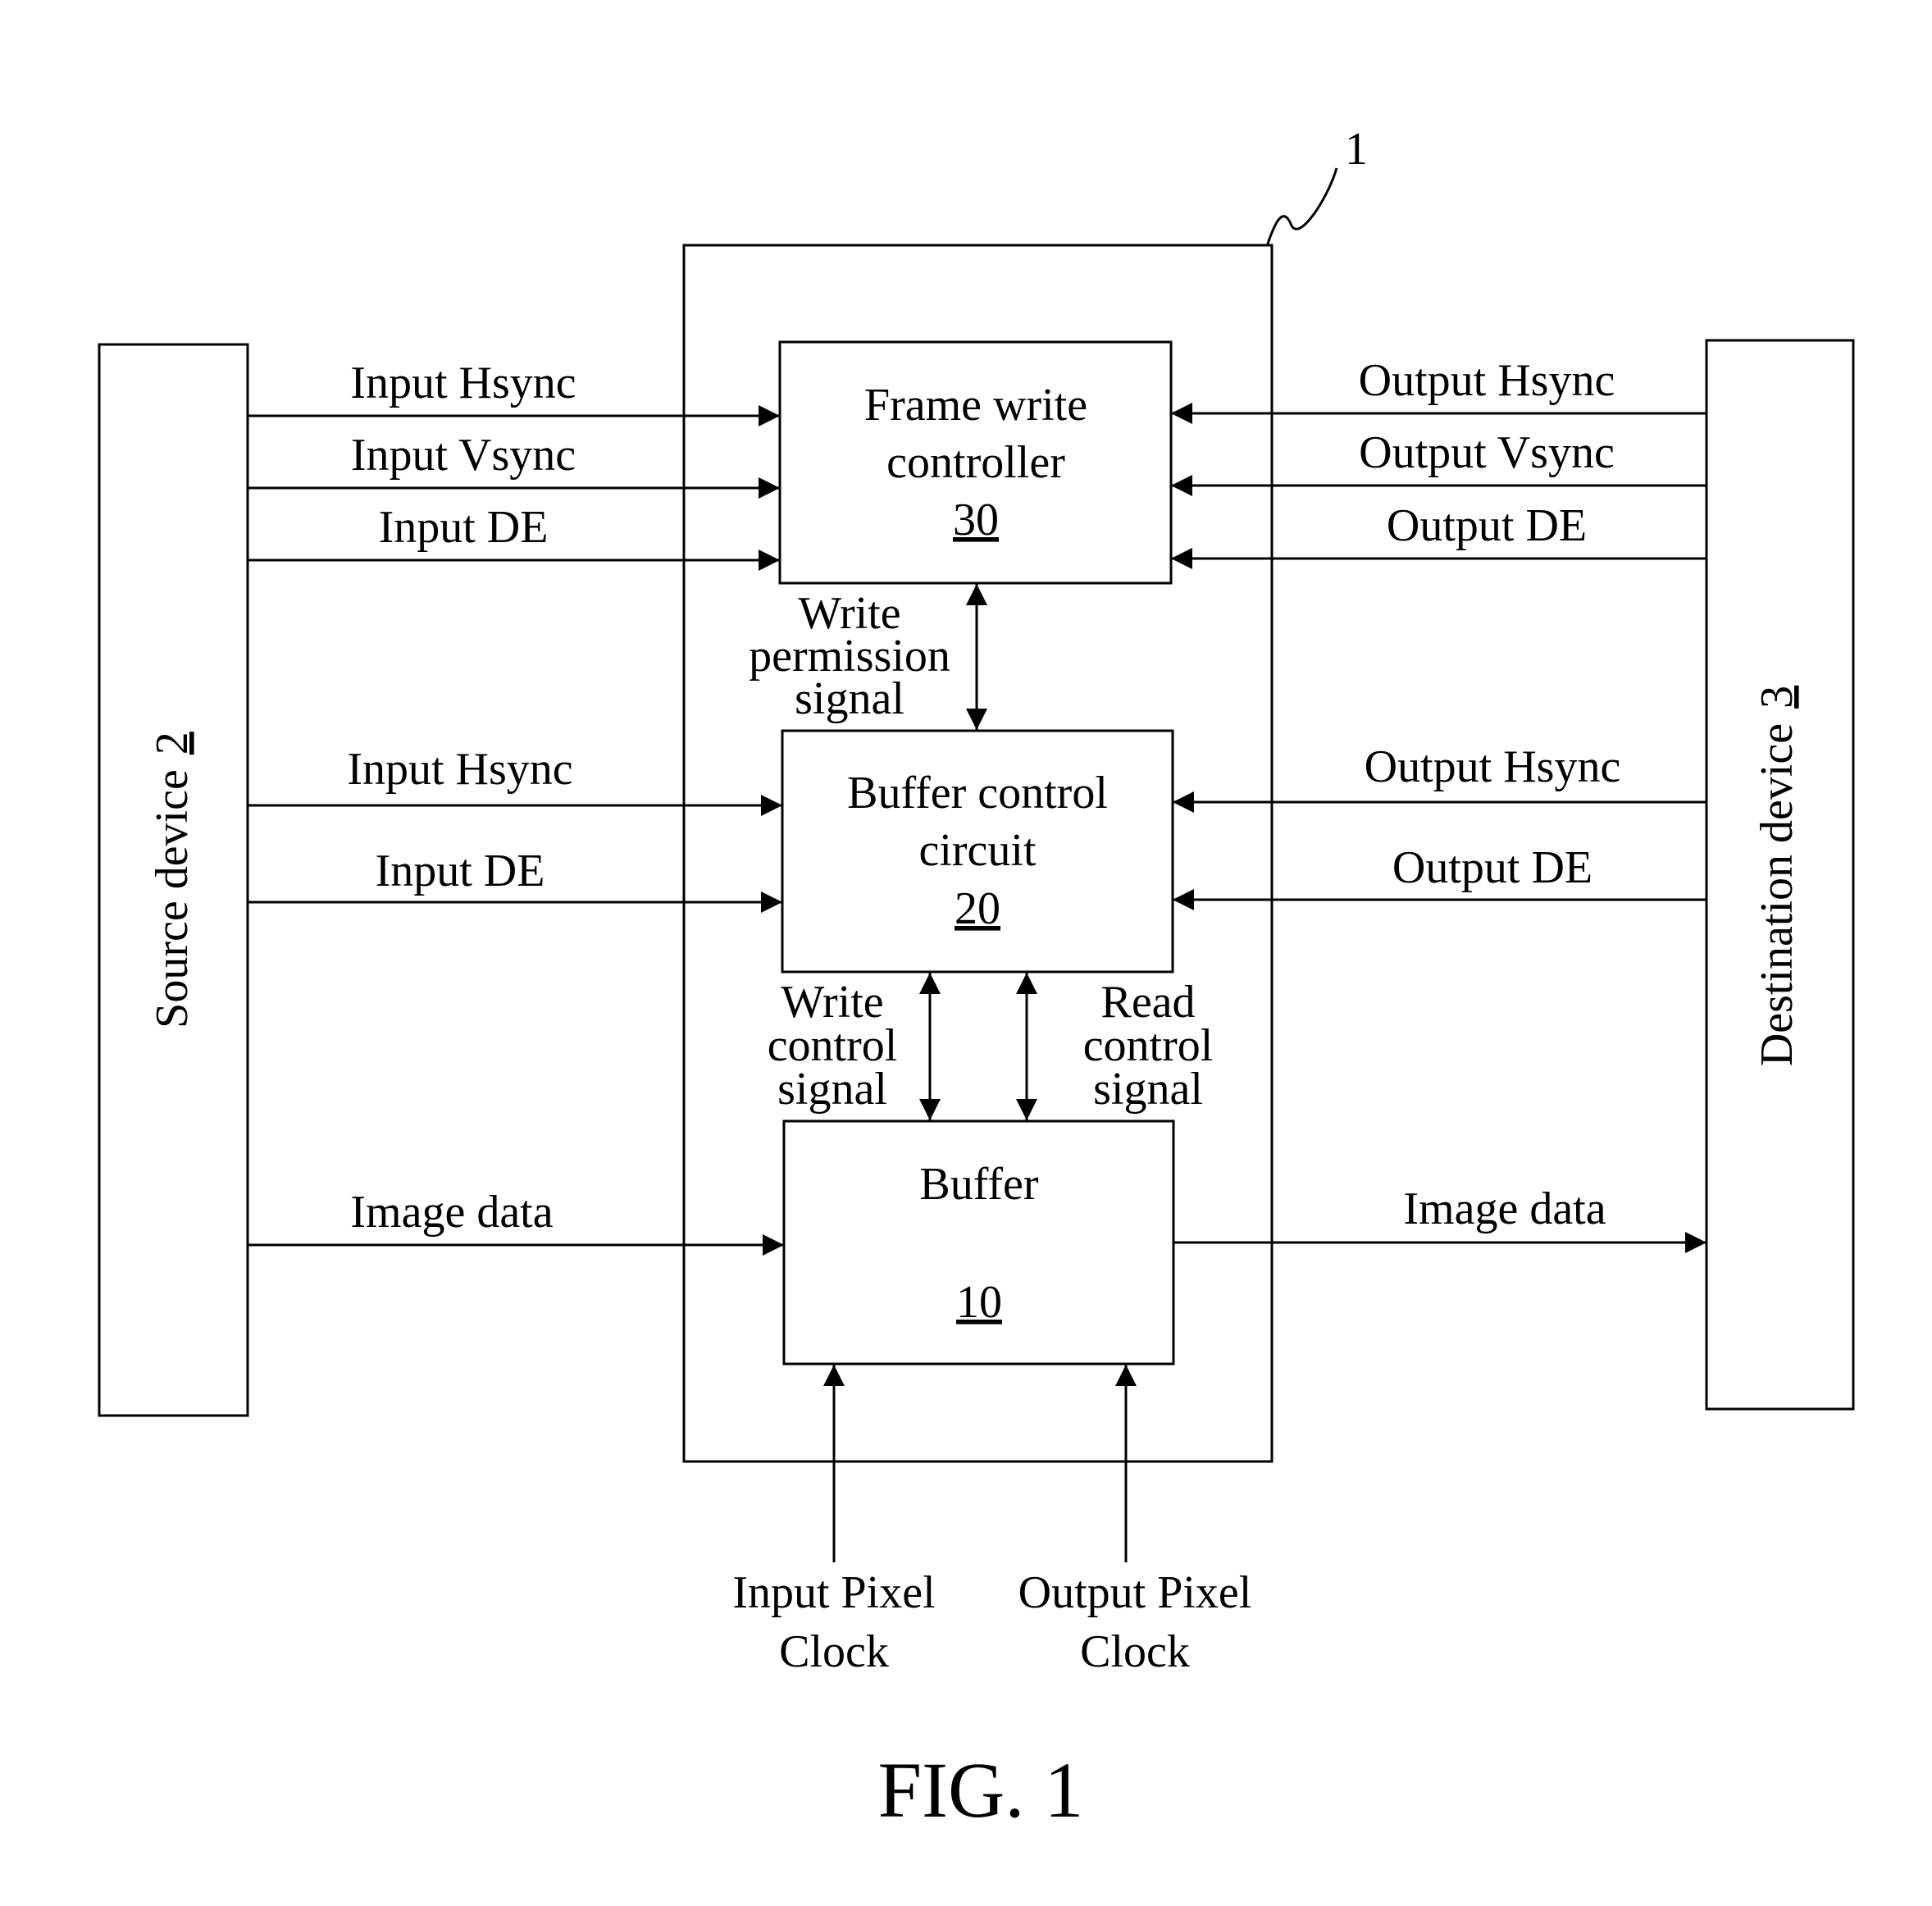  Describe the element at coordinates (1487, 525) in the screenshot. I see `label-fwc-output-de: Output DE` at that location.